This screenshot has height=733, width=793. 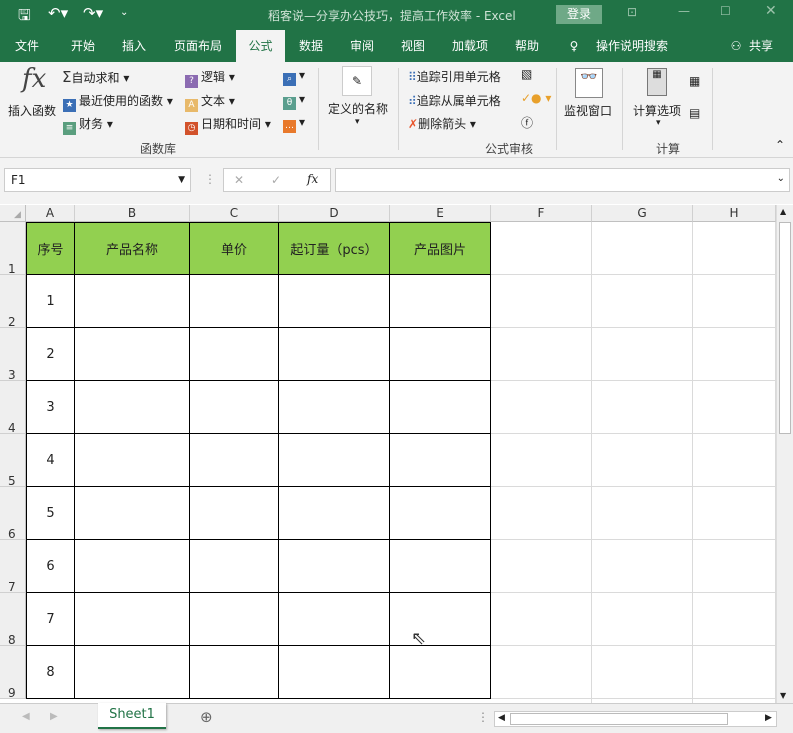 What do you see at coordinates (536, 98) in the screenshot?
I see `error-checking-icon: ✓● ▾` at bounding box center [536, 98].